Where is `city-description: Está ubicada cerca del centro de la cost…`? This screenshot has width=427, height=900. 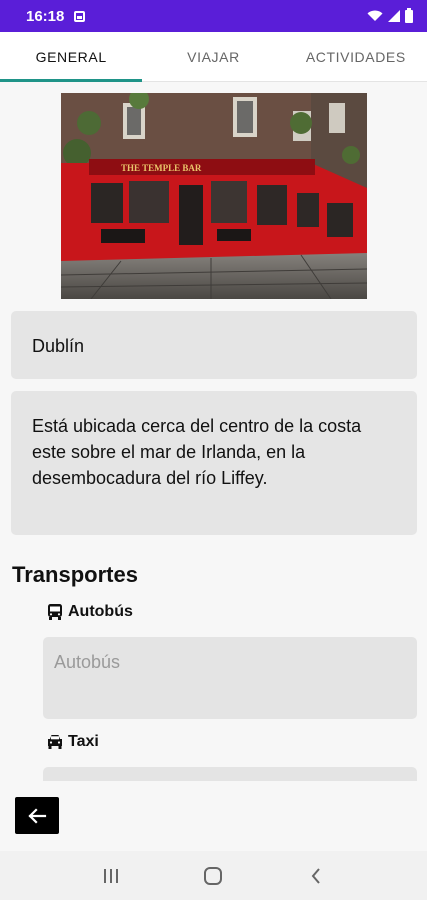 city-description: Está ubicada cerca del centro de la cost… is located at coordinates (197, 452).